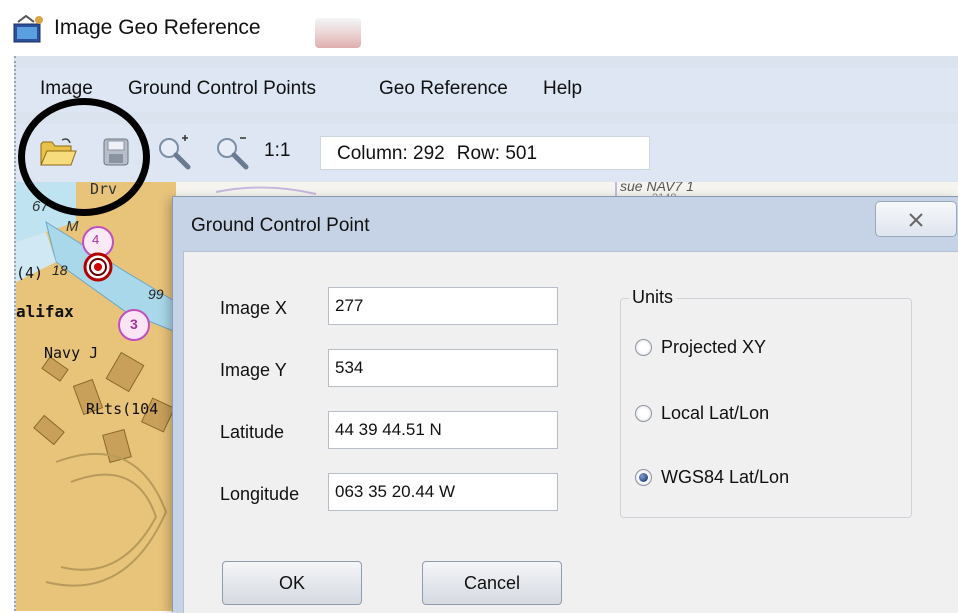  What do you see at coordinates (72, 226) in the screenshot?
I see `map-label: M` at bounding box center [72, 226].